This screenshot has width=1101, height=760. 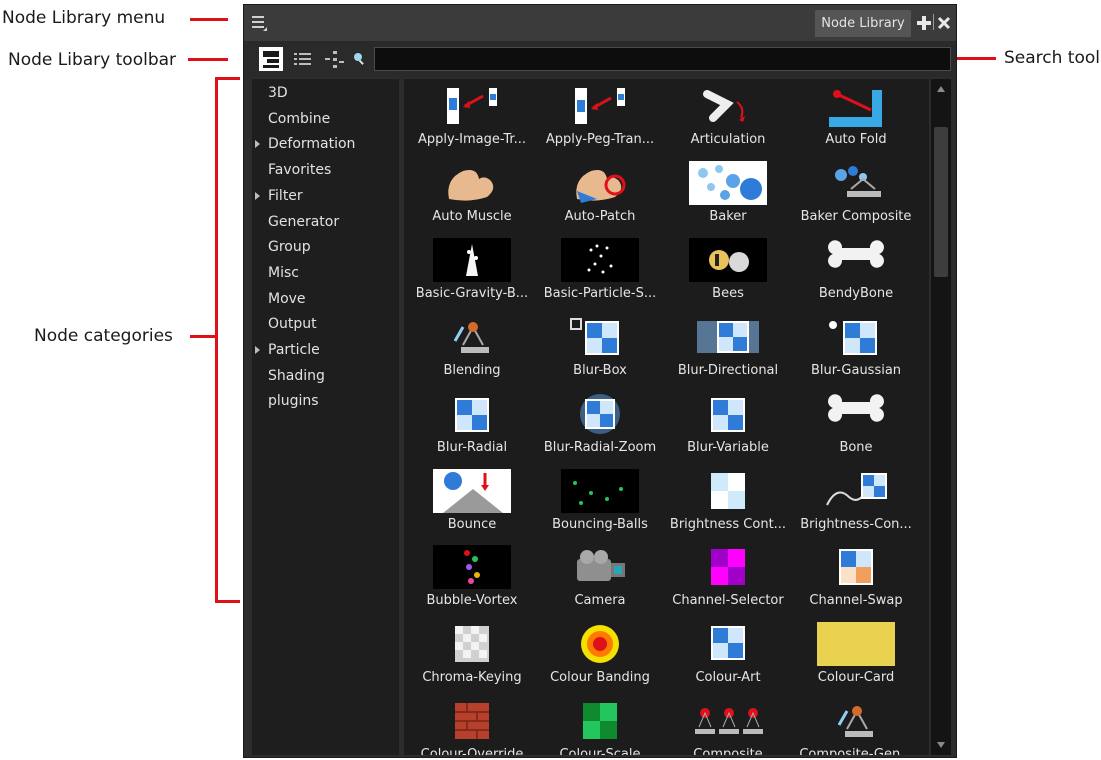 What do you see at coordinates (202, 336) in the screenshot?
I see `callout-line-categories` at bounding box center [202, 336].